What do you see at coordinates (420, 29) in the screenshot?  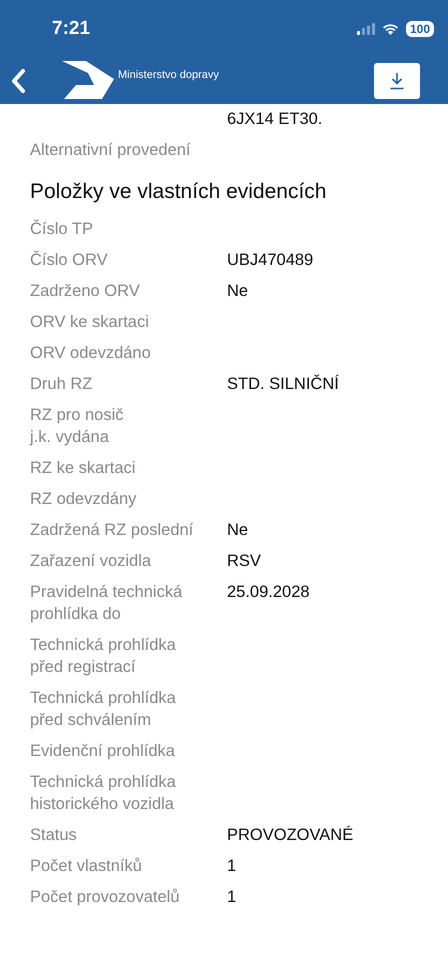 I see `battery-indicator: 100` at bounding box center [420, 29].